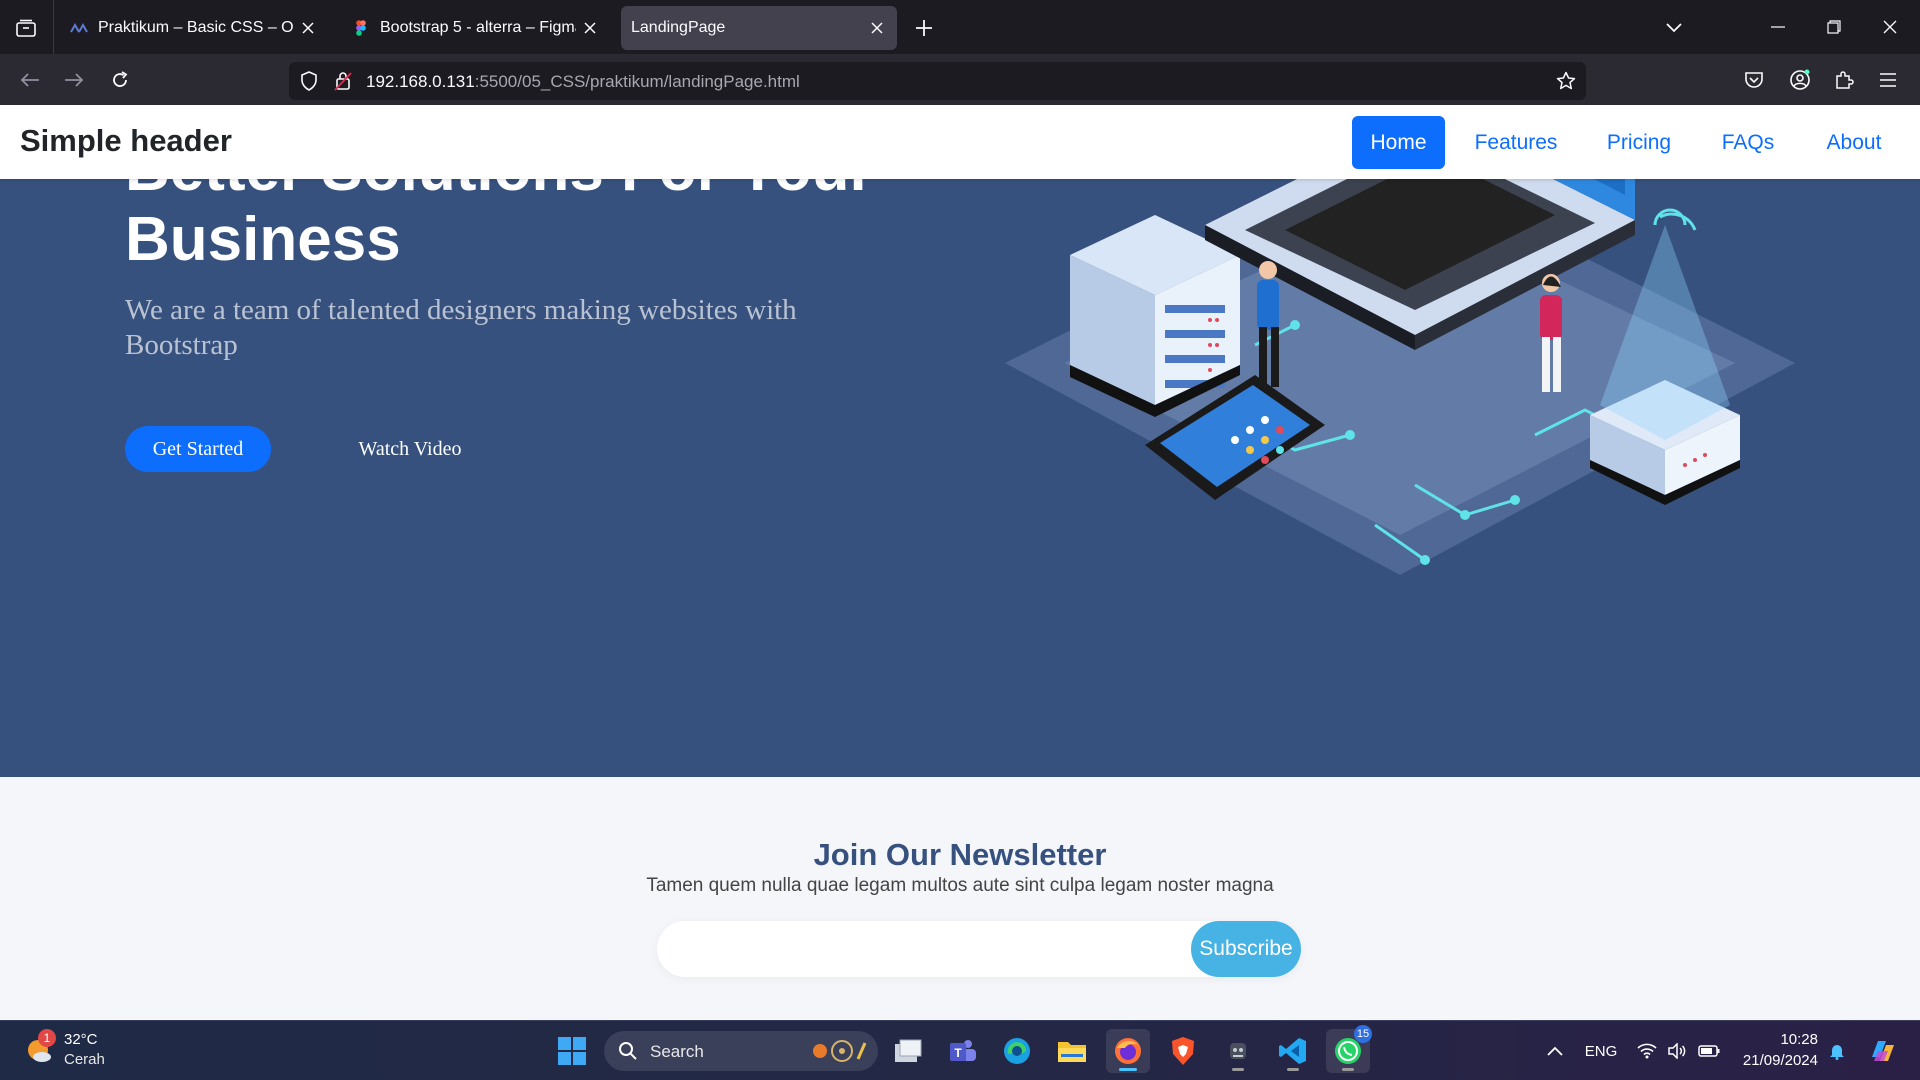  Describe the element at coordinates (1882, 1050) in the screenshot. I see `copilot-icon` at that location.